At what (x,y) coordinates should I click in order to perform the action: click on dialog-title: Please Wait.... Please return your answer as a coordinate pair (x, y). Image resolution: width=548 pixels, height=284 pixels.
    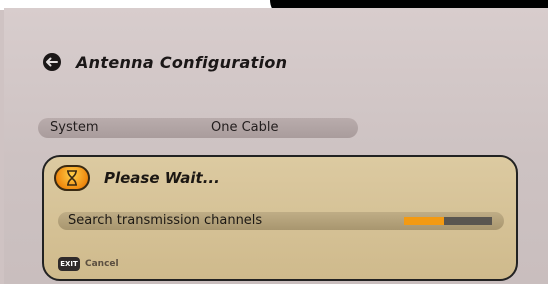
    Looking at the image, I should click on (162, 178).